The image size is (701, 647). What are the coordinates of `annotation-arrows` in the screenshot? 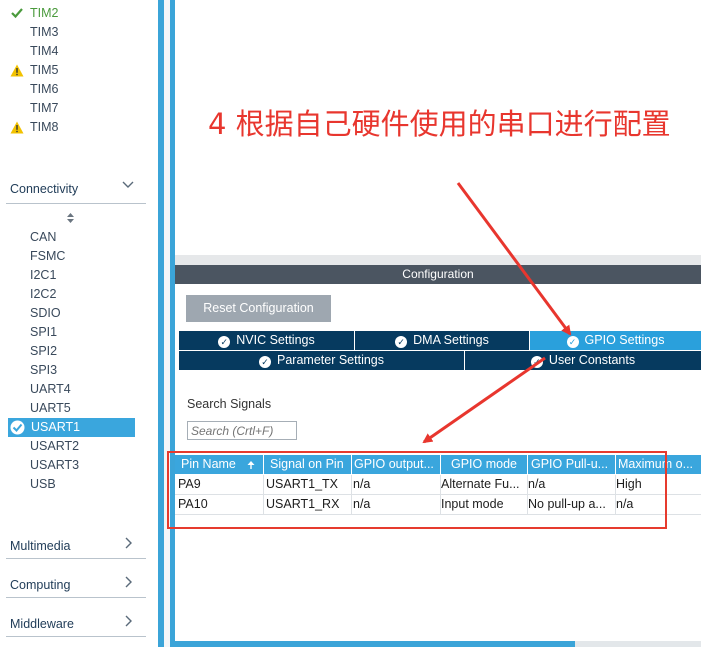 It's located at (497, 313).